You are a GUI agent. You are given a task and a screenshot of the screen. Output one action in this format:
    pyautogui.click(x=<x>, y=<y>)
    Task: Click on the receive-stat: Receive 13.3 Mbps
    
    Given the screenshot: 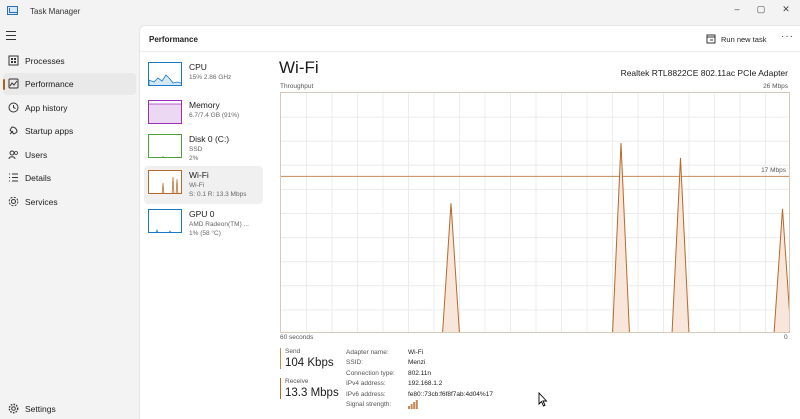 What is the action you would take?
    pyautogui.click(x=313, y=388)
    